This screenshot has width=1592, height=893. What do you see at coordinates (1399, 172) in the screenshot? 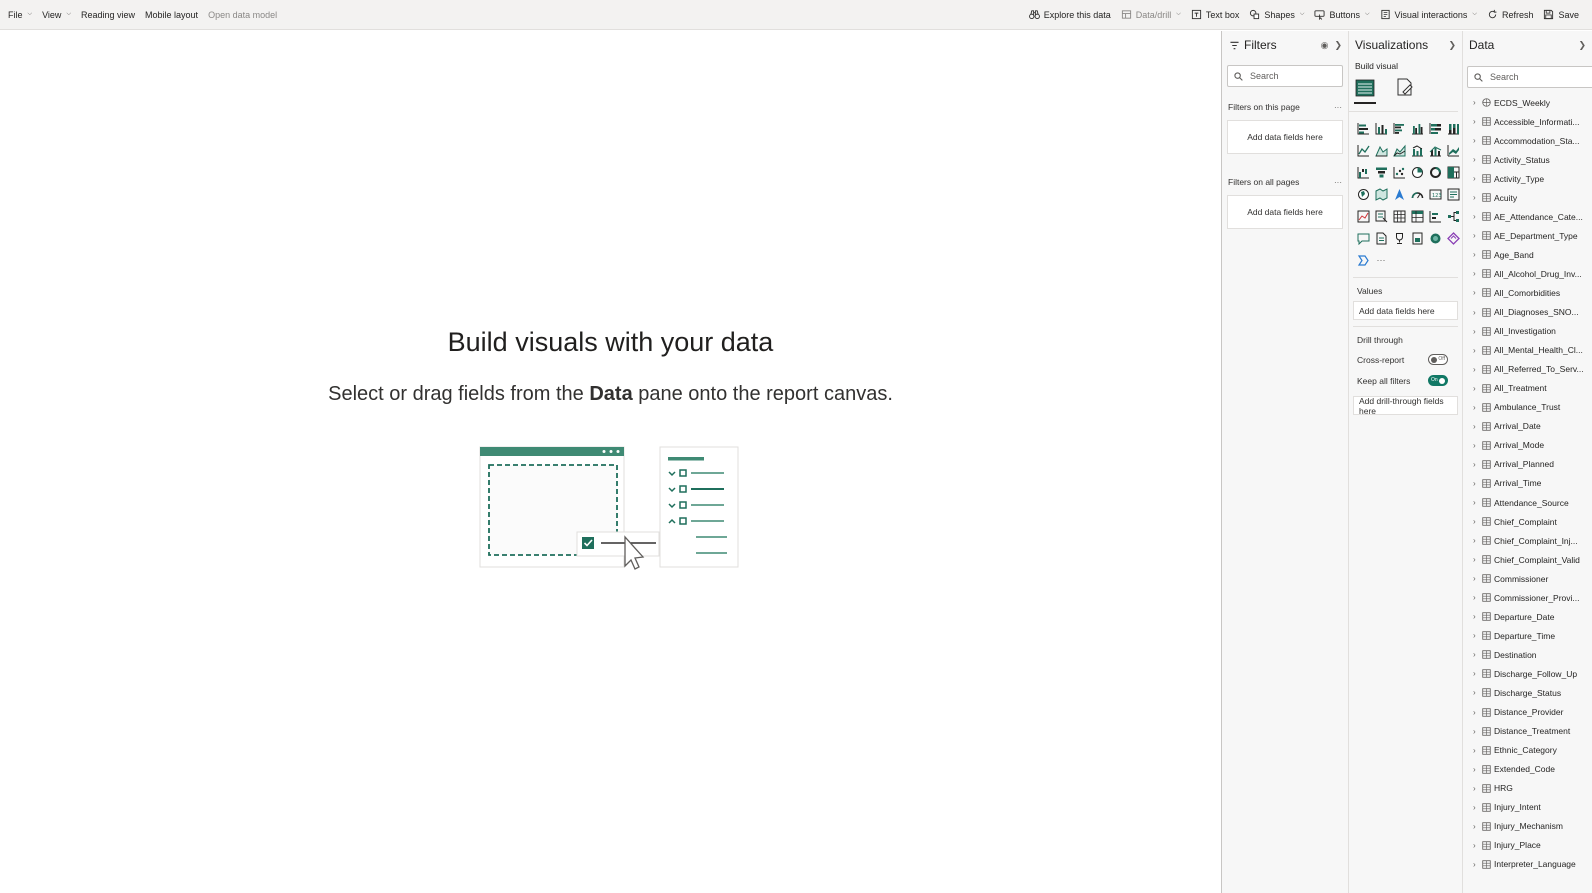
I see `scatter-chart-icon` at bounding box center [1399, 172].